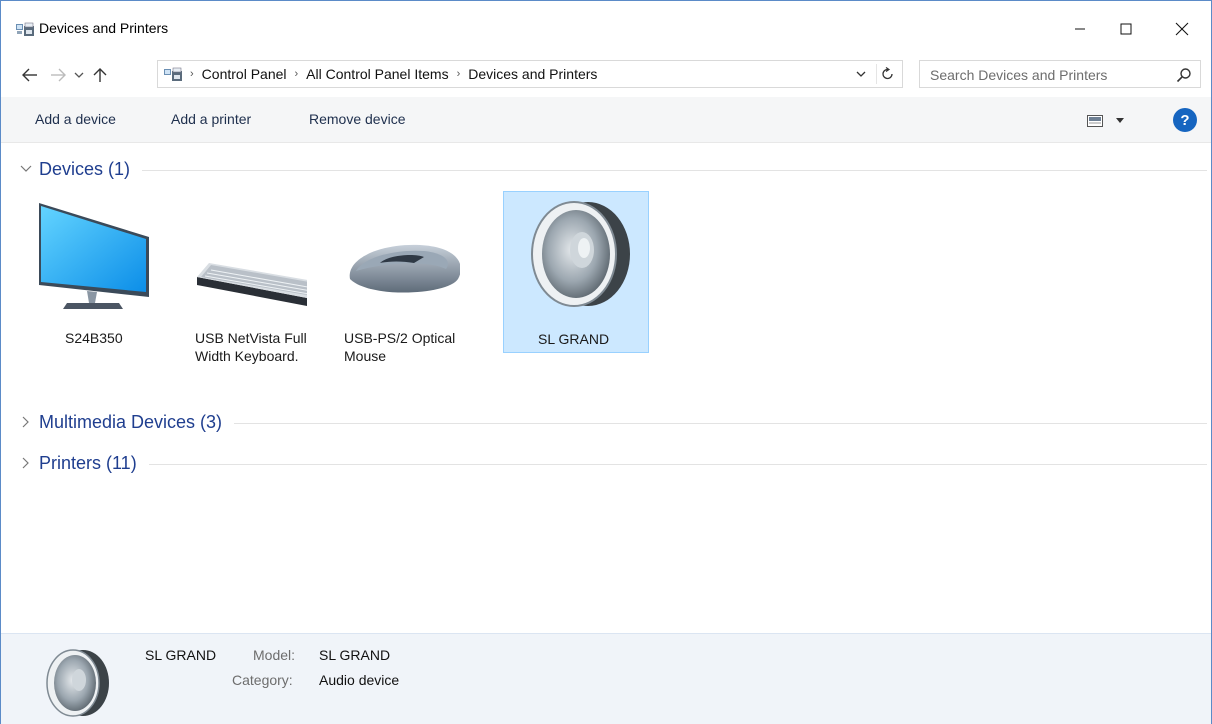 The width and height of the screenshot is (1212, 724). I want to click on address-history-dropdown, so click(861, 74).